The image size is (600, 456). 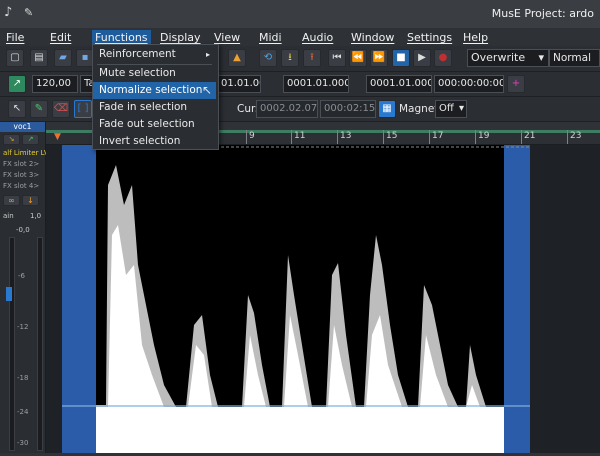 I want to click on menu-midi: Midi, so click(x=270, y=37).